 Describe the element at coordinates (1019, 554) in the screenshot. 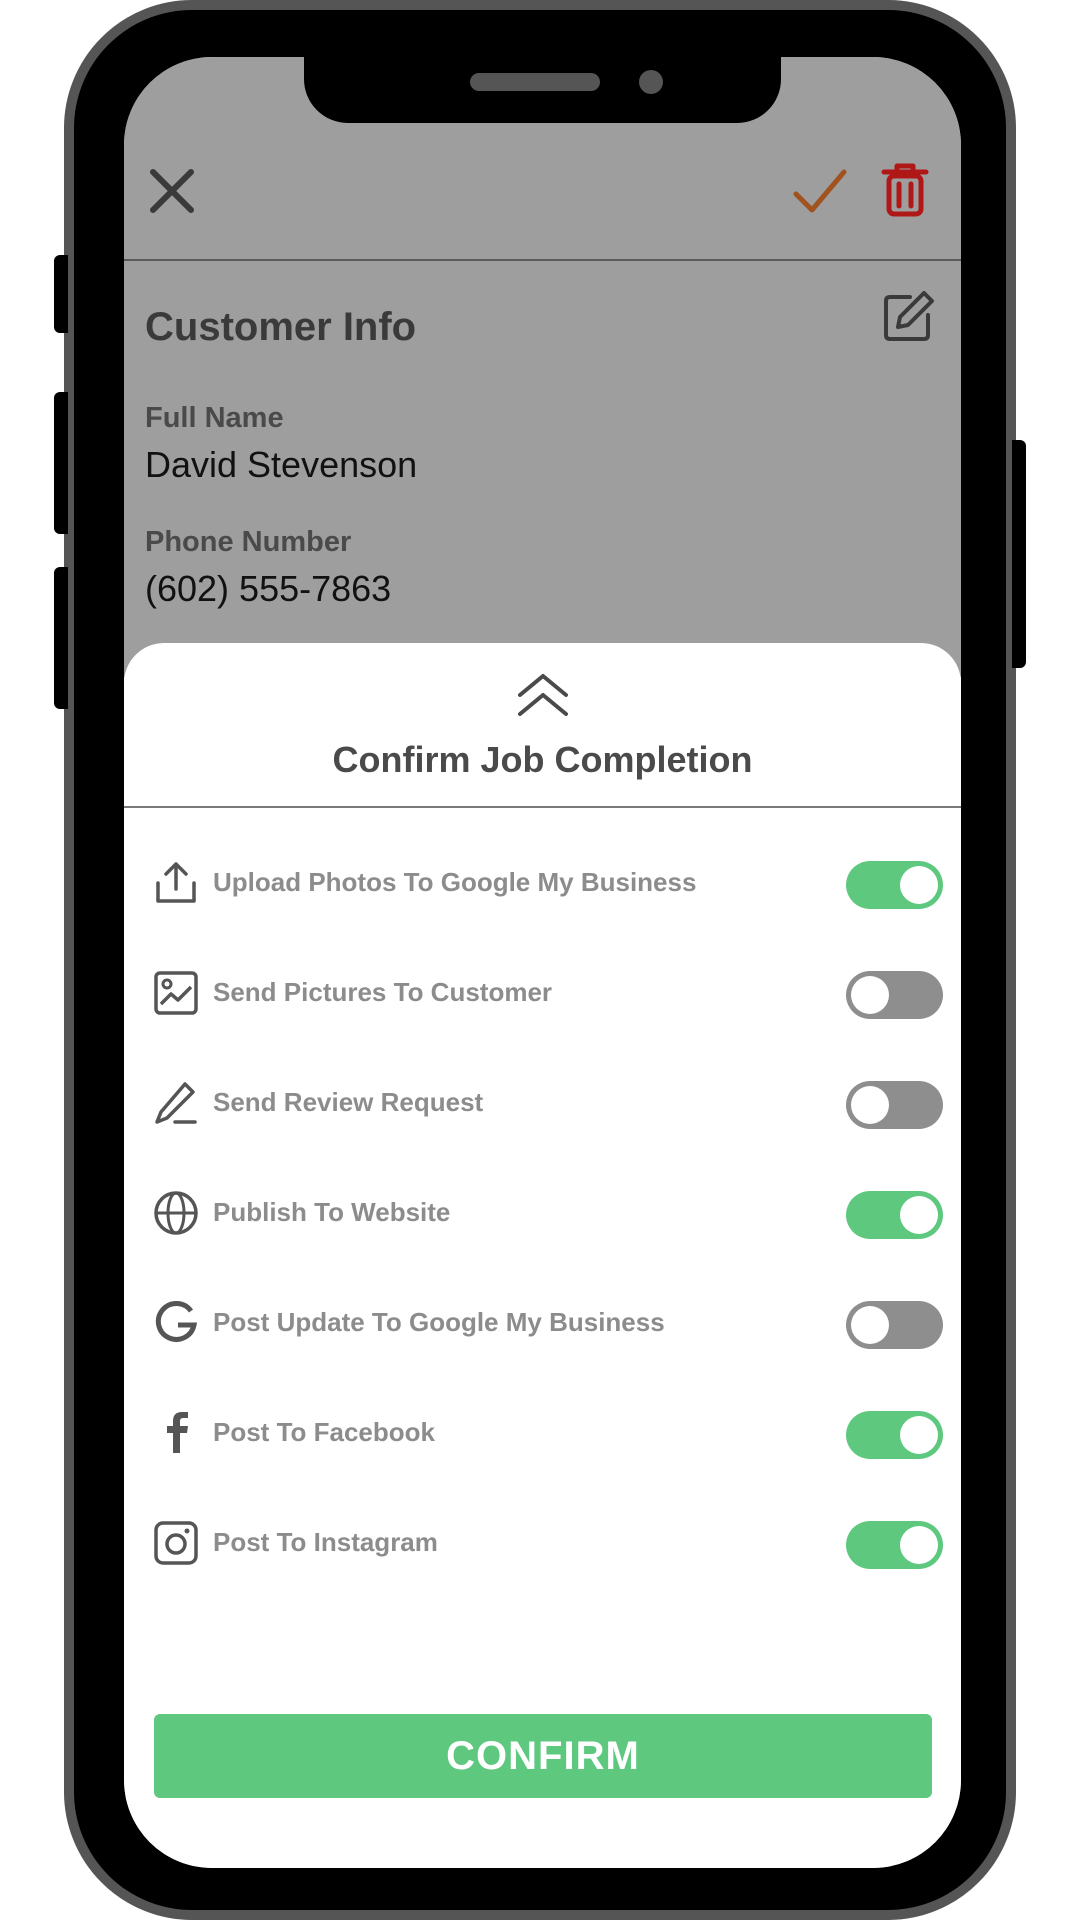

I see `power-button` at that location.